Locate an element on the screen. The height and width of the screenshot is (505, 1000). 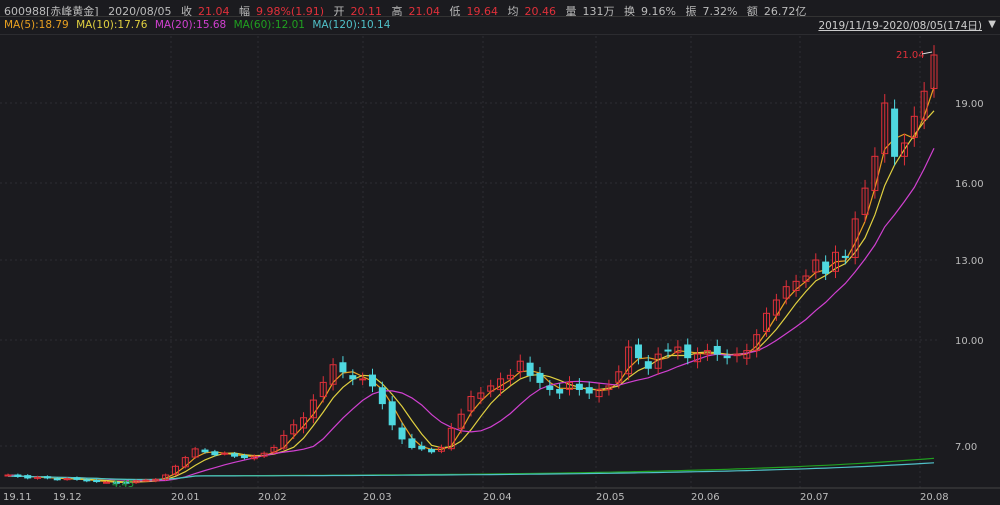
ma120-line is located at coordinates (471, 471).